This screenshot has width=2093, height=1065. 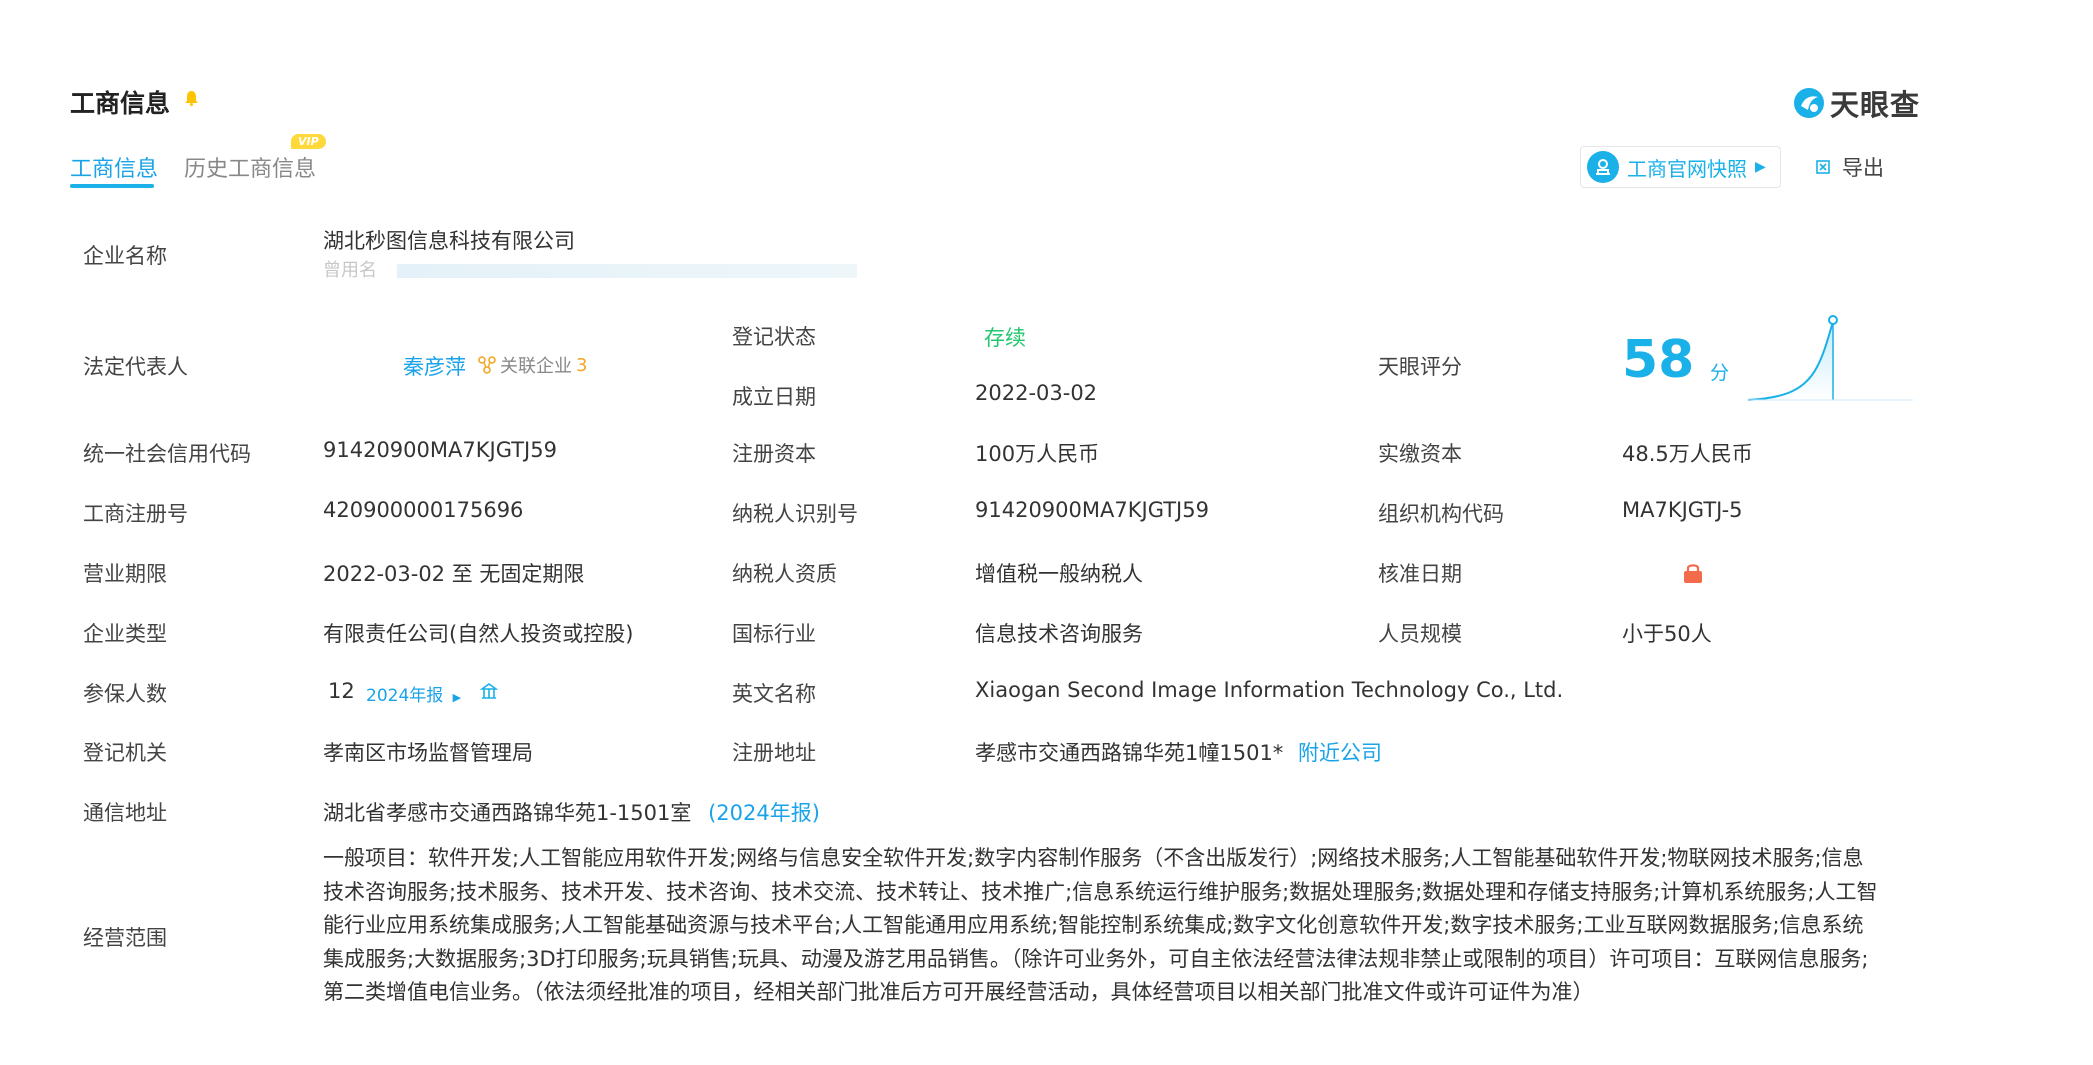 What do you see at coordinates (1658, 360) in the screenshot?
I see `score-value: 58` at bounding box center [1658, 360].